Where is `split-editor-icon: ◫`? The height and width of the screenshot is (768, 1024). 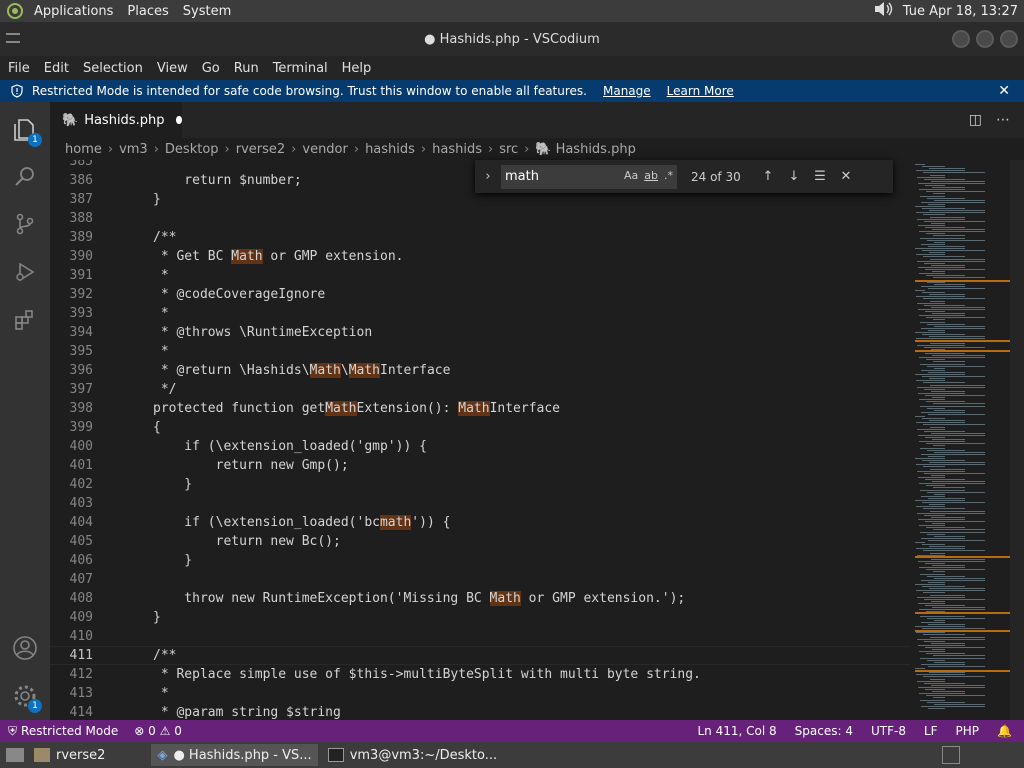
split-editor-icon: ◫ is located at coordinates (975, 120).